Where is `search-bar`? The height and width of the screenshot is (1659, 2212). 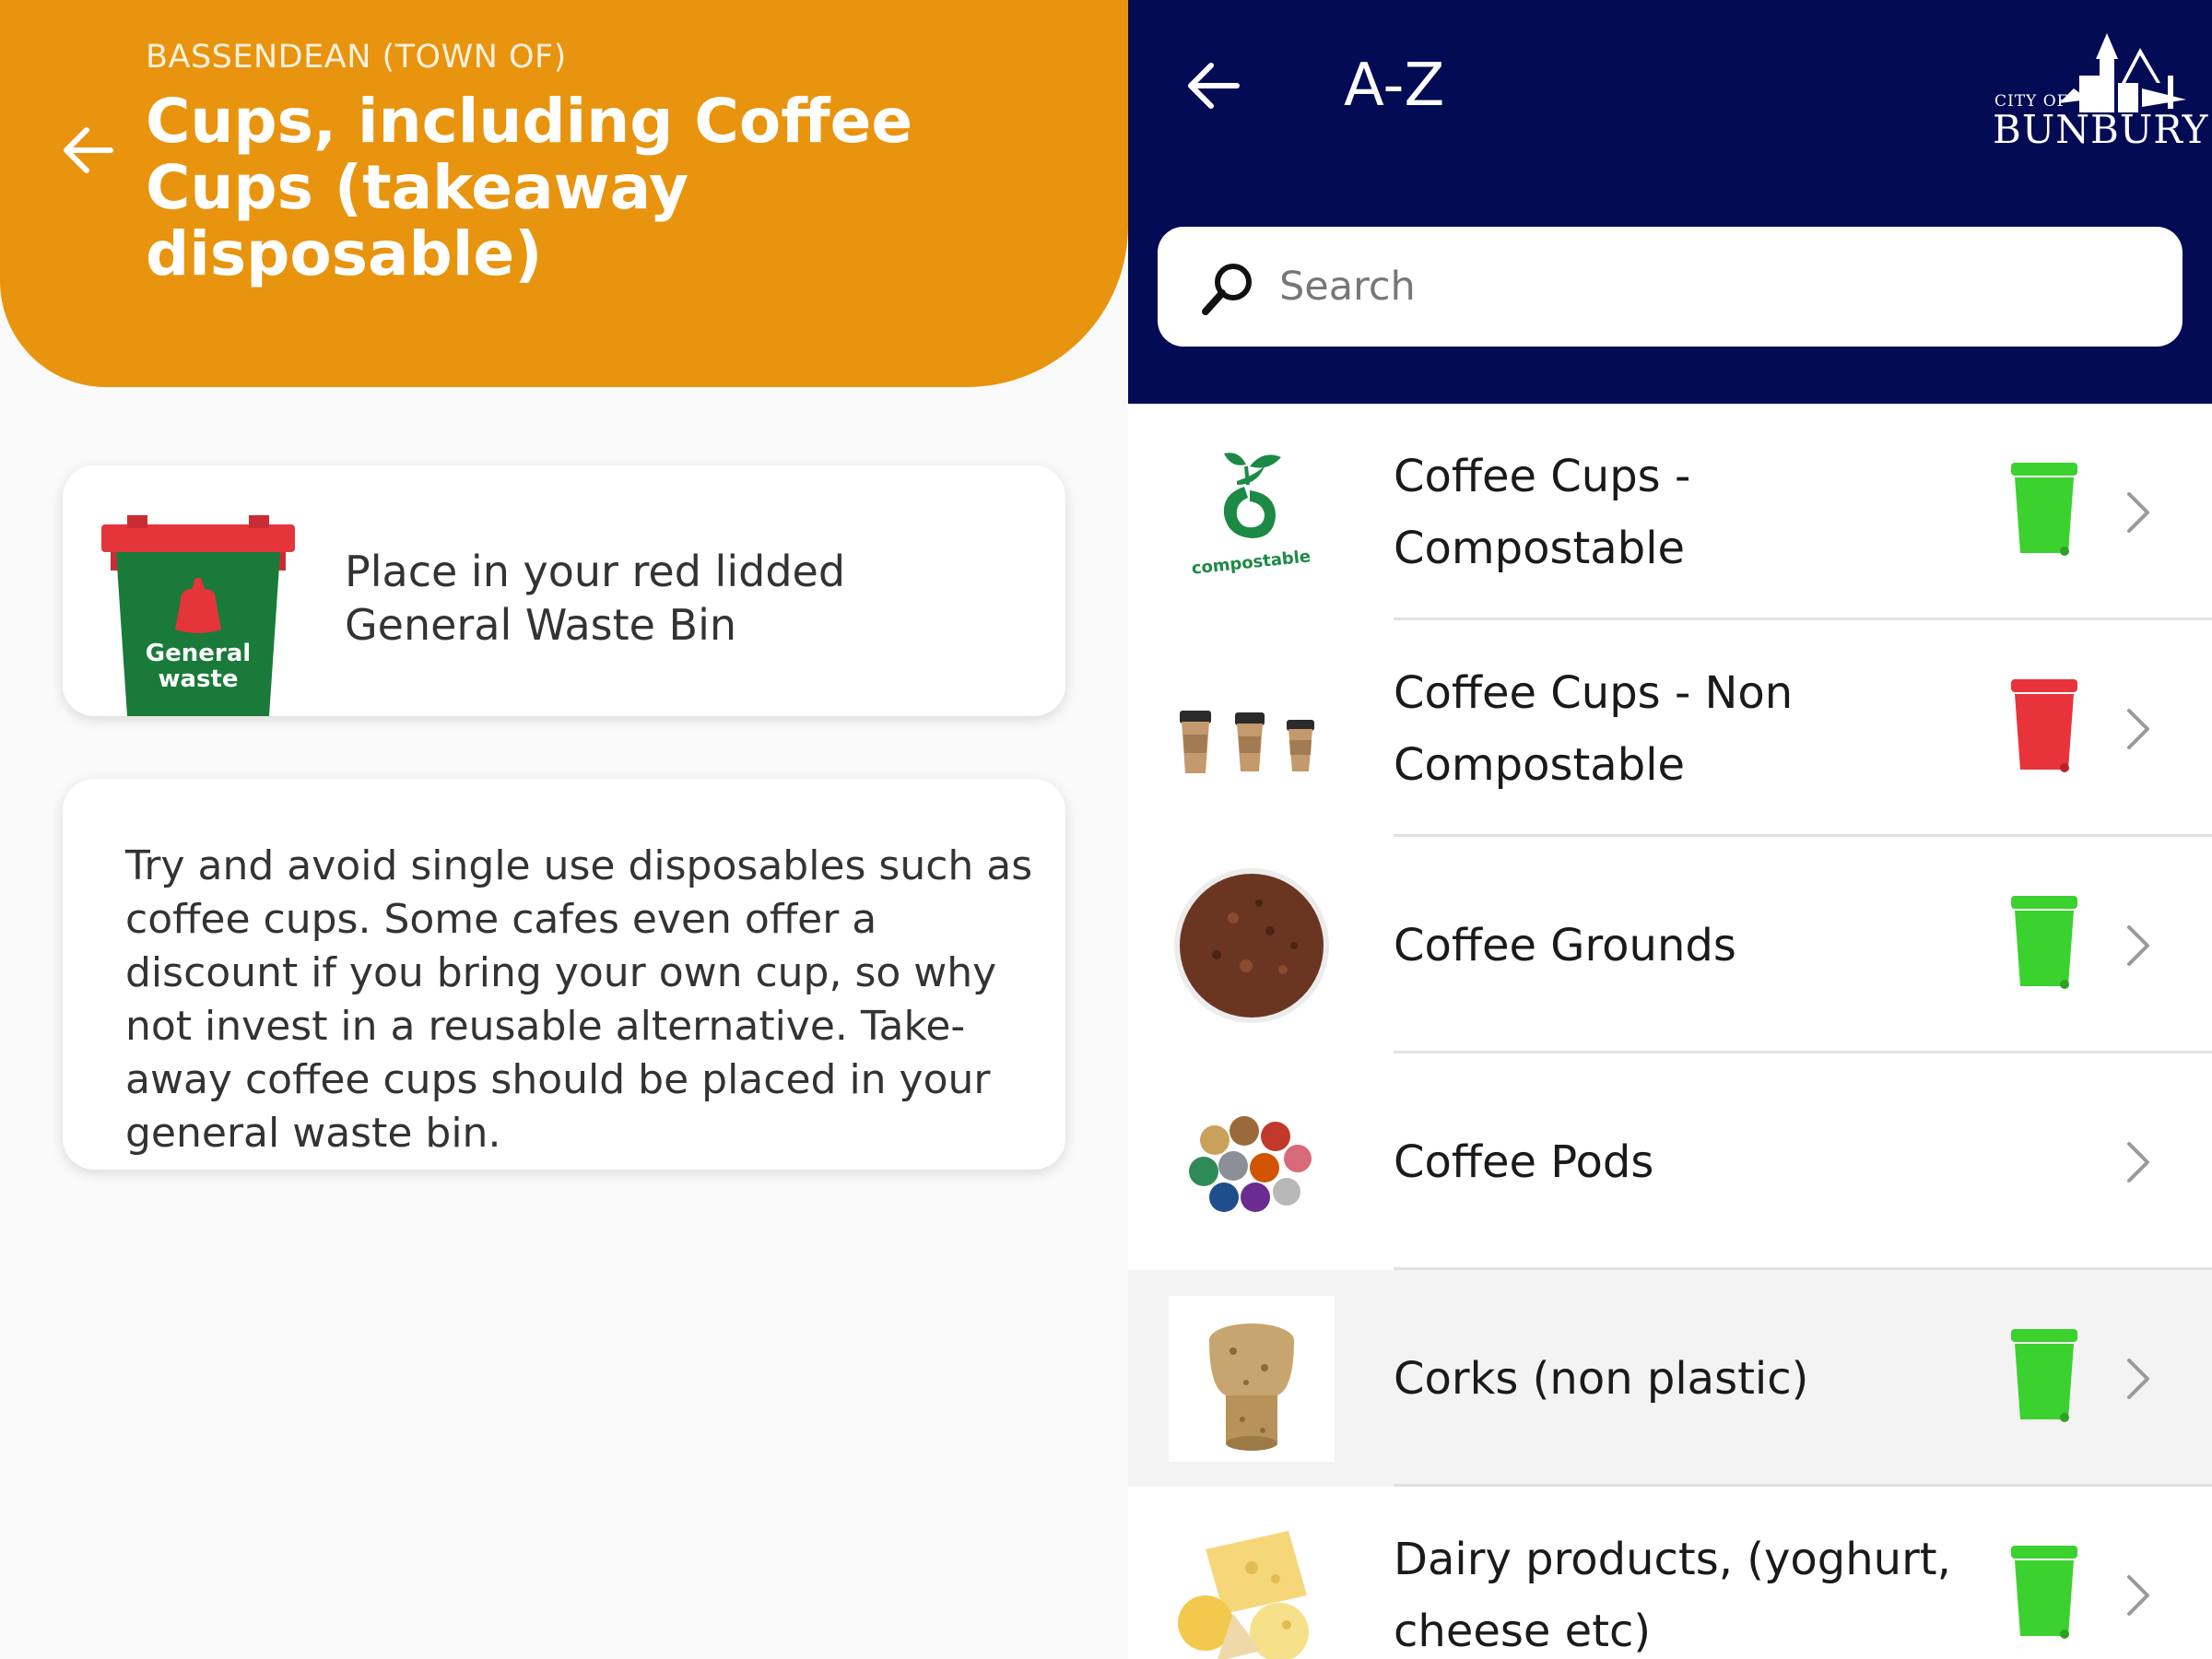
search-bar is located at coordinates (1670, 287).